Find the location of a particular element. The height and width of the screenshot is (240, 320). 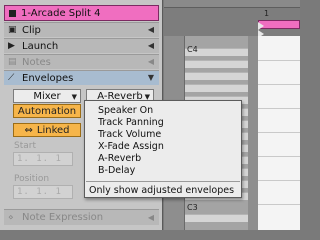

section-envelopes-label: Envelopes is located at coordinates (48, 78).